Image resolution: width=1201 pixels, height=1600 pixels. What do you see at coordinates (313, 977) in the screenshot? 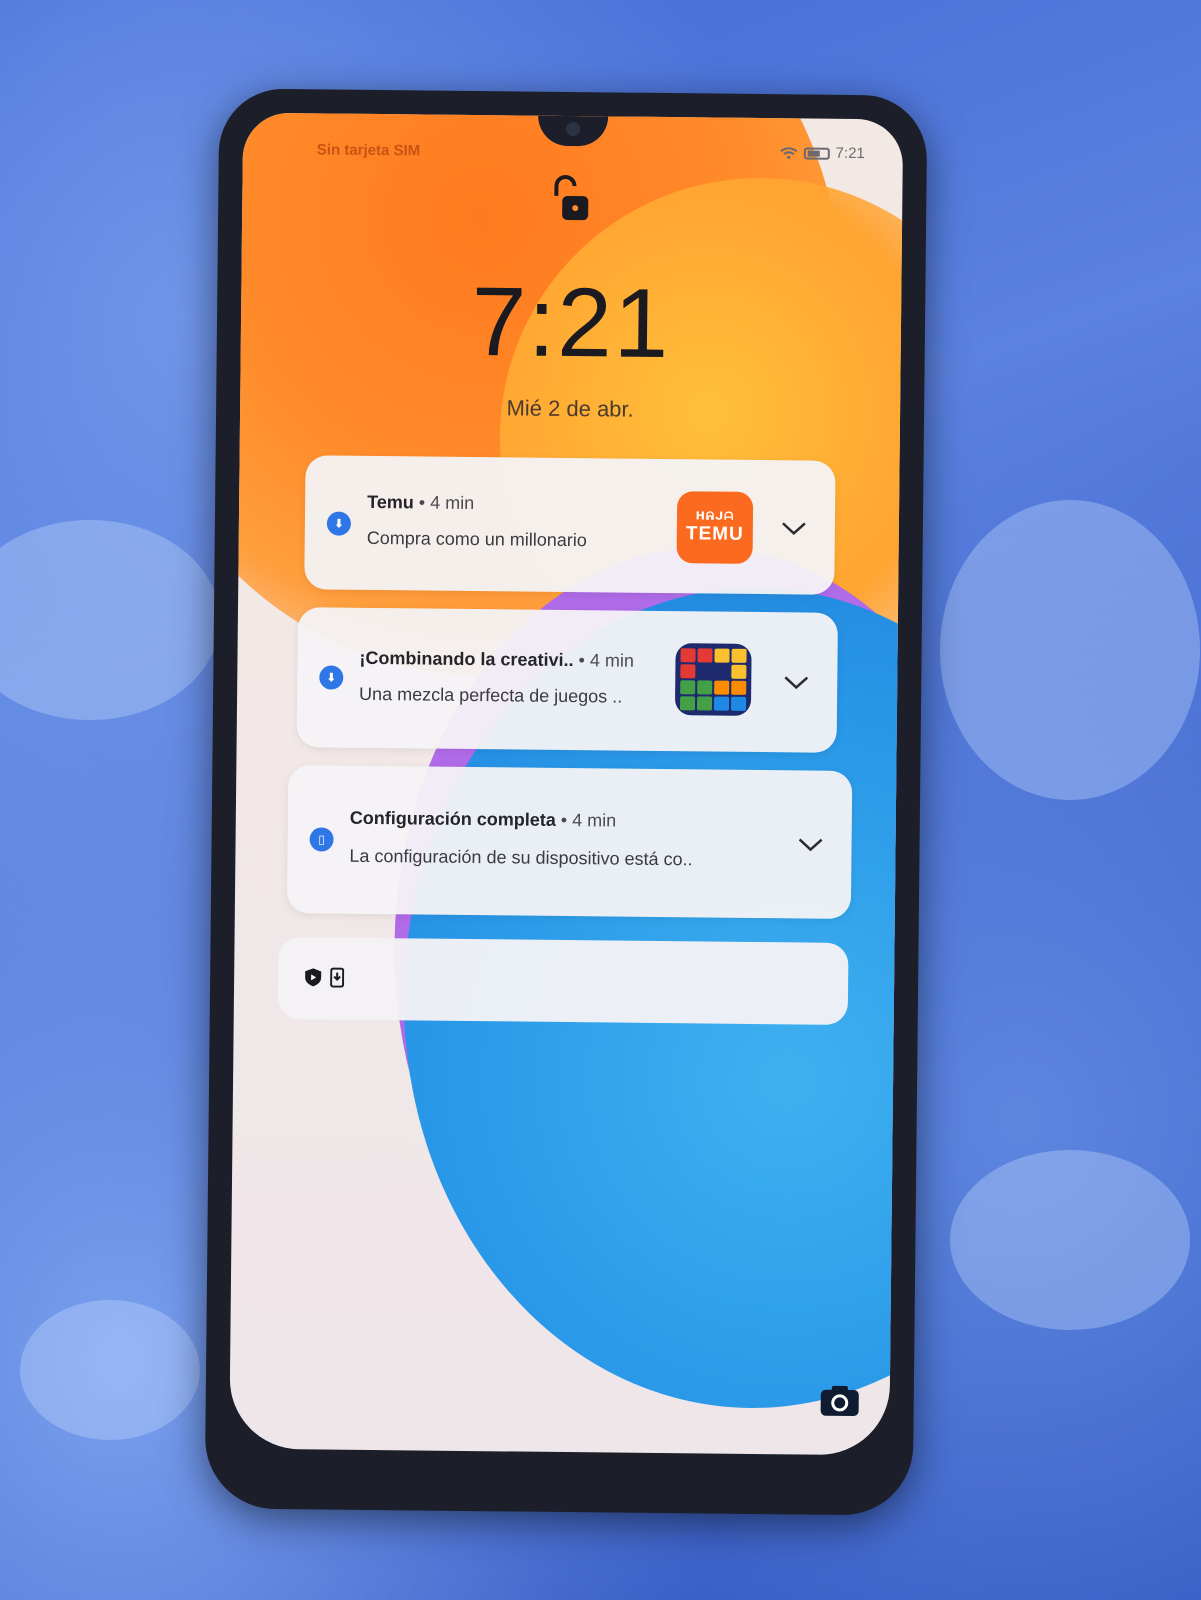
I see `shield-play-icon` at bounding box center [313, 977].